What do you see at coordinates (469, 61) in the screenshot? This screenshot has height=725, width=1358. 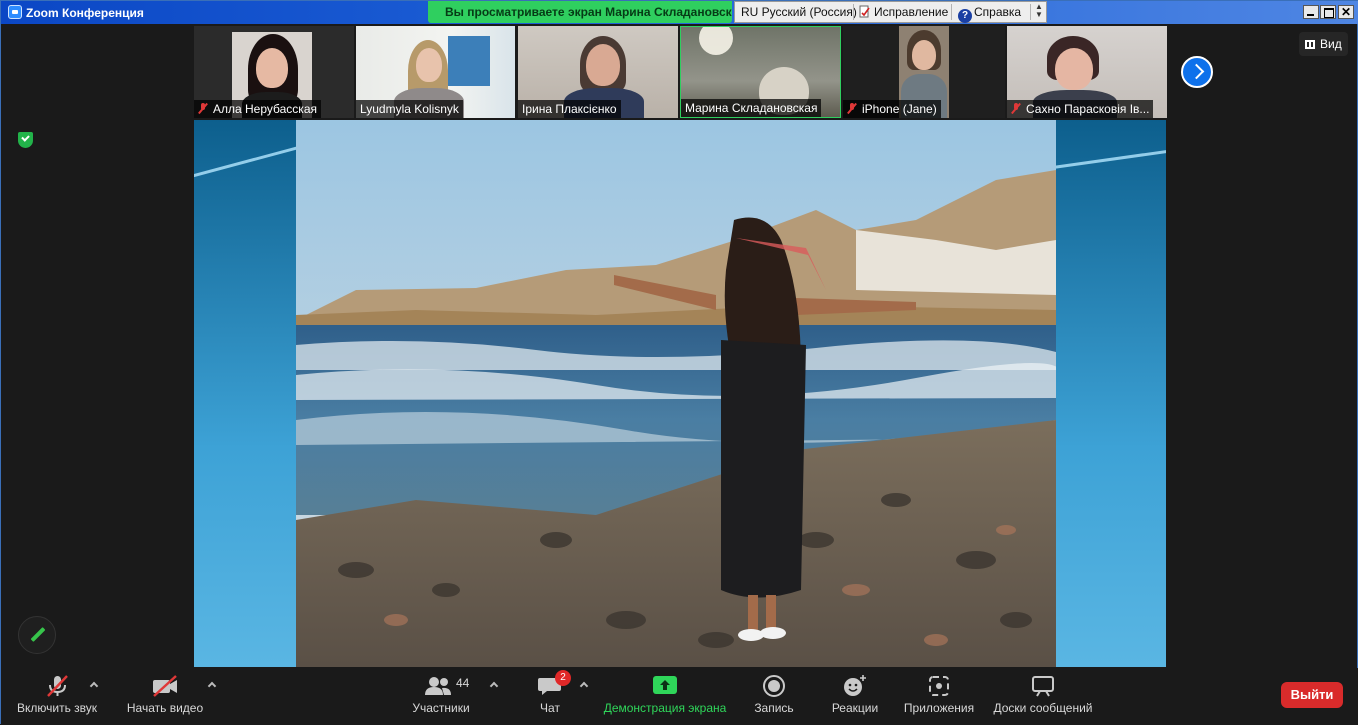 I see `wall-poster` at bounding box center [469, 61].